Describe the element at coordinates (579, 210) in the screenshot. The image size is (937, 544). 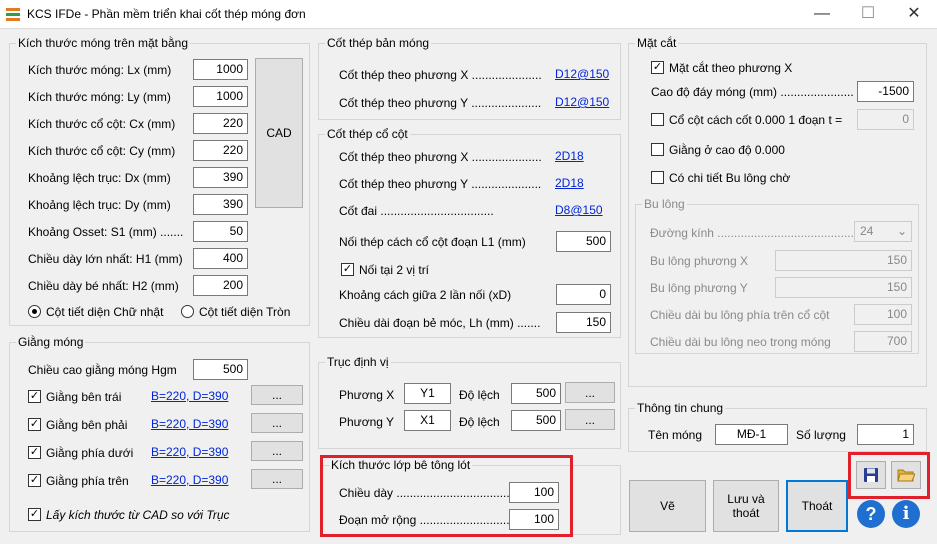
I see `stirrup-link: D8@150` at that location.